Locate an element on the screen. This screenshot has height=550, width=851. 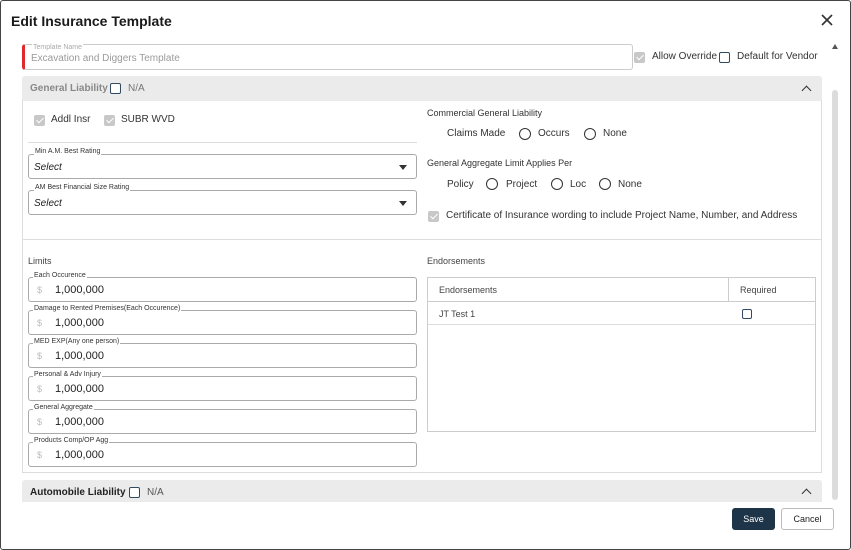
aggregate-loc-label: Loc is located at coordinates (578, 184).